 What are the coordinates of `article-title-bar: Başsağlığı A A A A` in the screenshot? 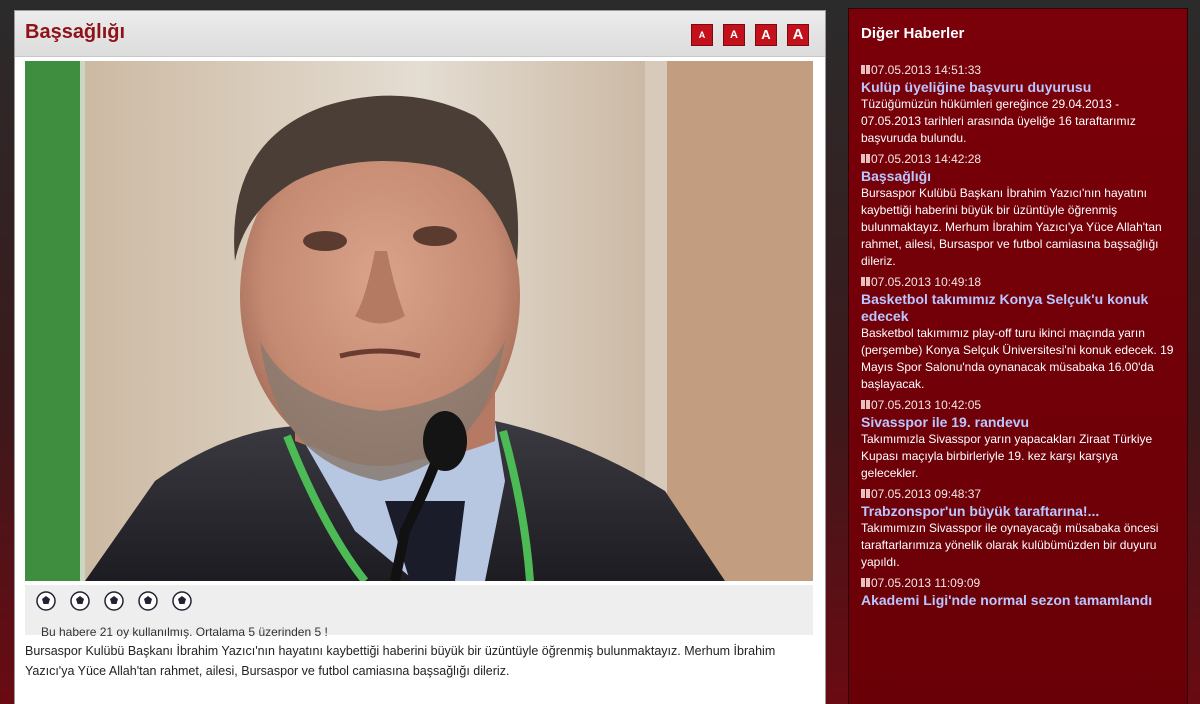 It's located at (420, 34).